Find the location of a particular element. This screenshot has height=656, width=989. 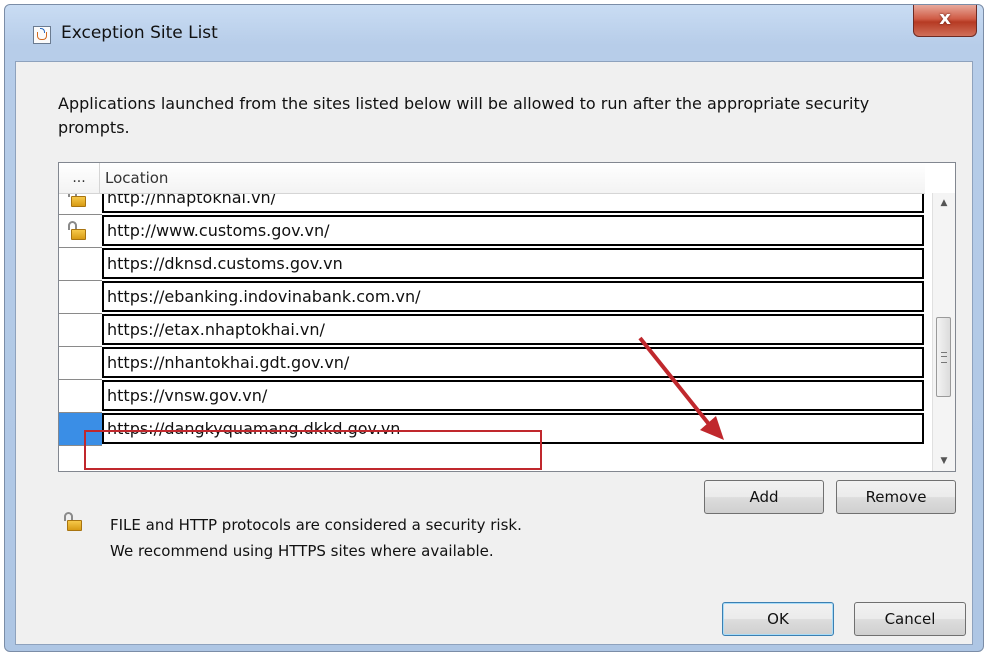

close-button: x is located at coordinates (945, 21).